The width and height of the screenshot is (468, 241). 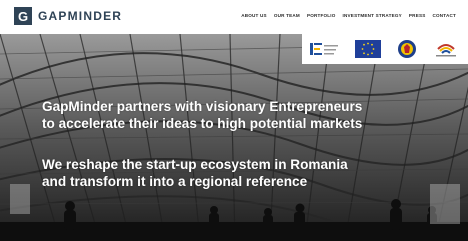 What do you see at coordinates (324, 49) in the screenshot?
I see `structural-funds-logo-icon` at bounding box center [324, 49].